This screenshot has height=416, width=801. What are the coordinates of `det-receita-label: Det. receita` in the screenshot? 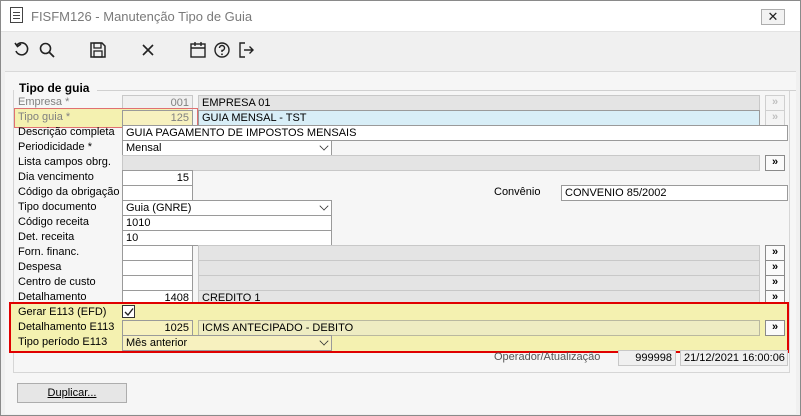 It's located at (46, 237).